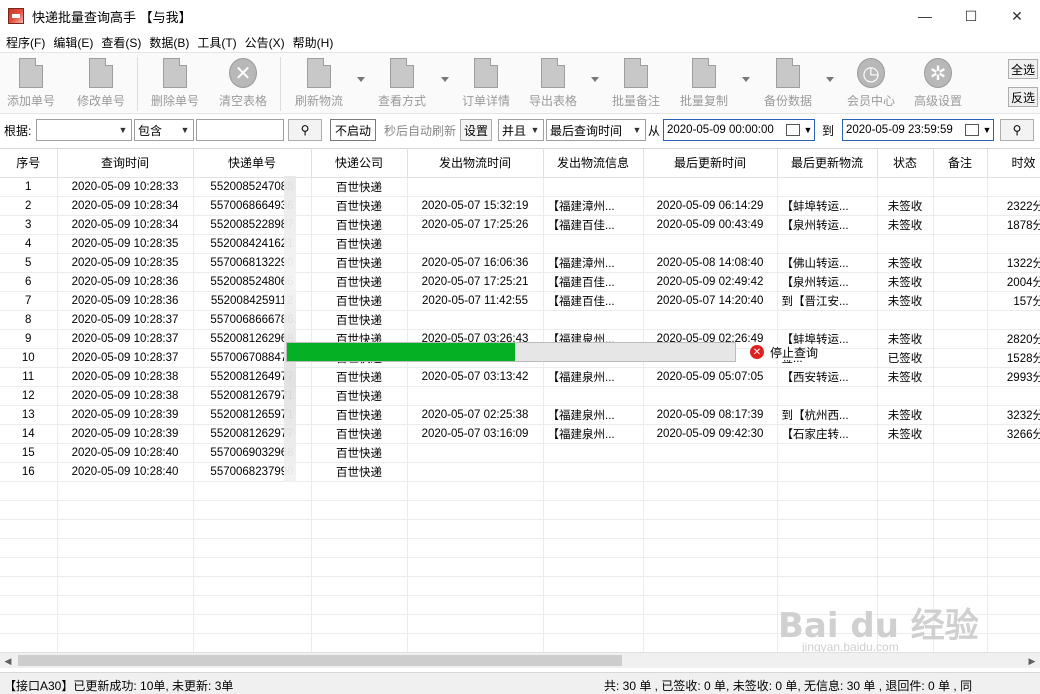 The height and width of the screenshot is (694, 1040). I want to click on order-detail-button: 订单详情, so click(486, 84).